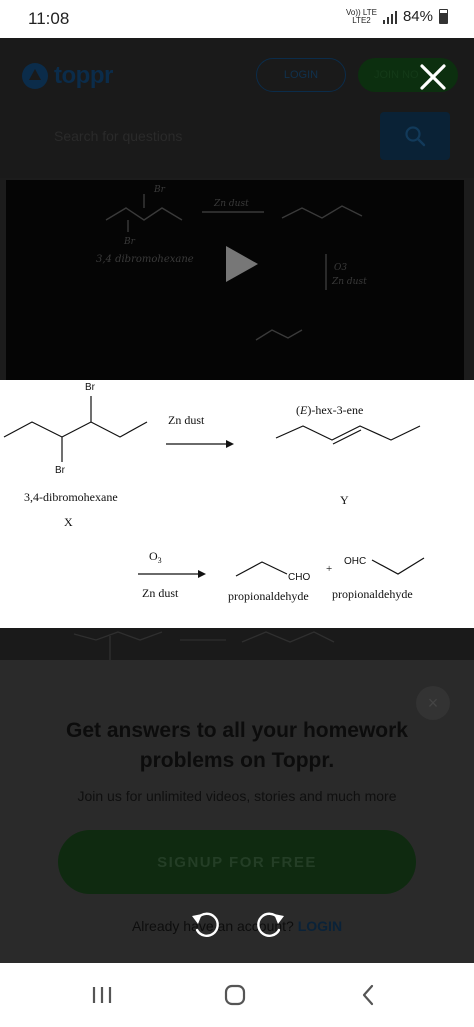  What do you see at coordinates (49, 18) in the screenshot?
I see `status-time: 11:08` at bounding box center [49, 18].